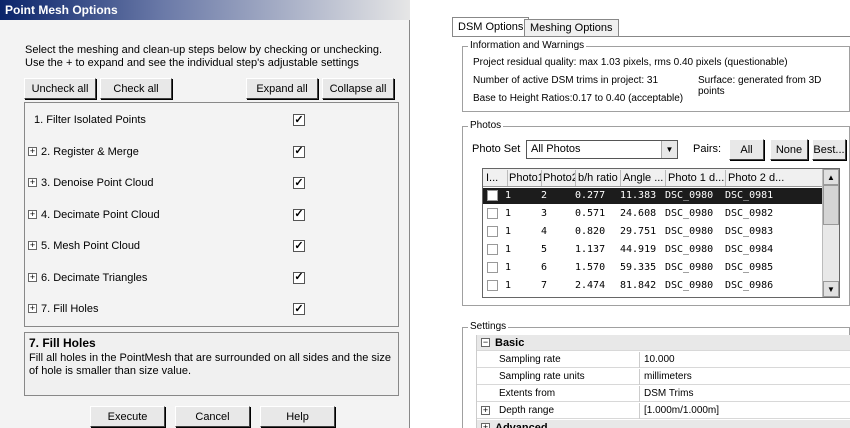 This screenshot has height=428, width=850. What do you see at coordinates (100, 214) in the screenshot?
I see `step-label: 4. Decimate Point Cloud` at bounding box center [100, 214].